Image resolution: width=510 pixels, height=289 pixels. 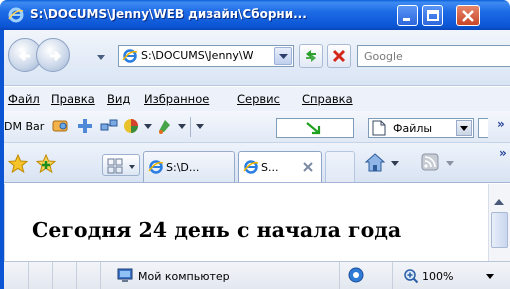 I want to click on magnifier-icon, so click(x=61, y=126).